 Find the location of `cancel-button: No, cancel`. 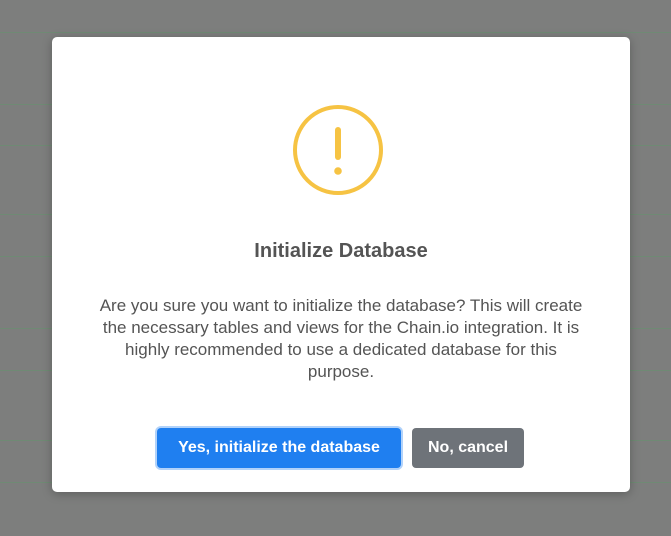

cancel-button: No, cancel is located at coordinates (468, 448).